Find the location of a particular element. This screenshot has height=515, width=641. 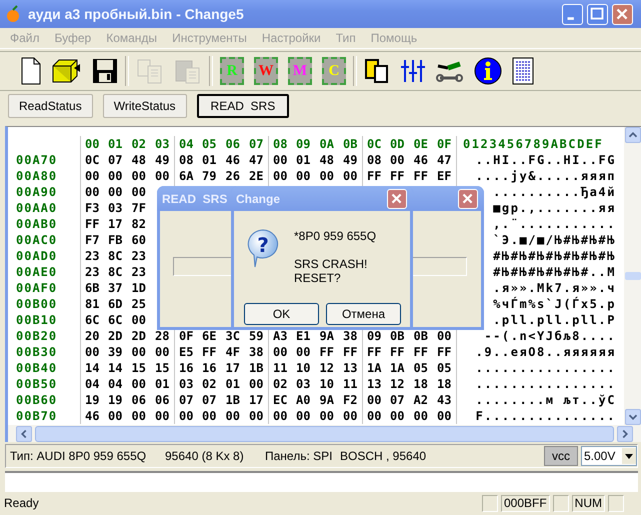

menu-item: Файл is located at coordinates (25, 38).